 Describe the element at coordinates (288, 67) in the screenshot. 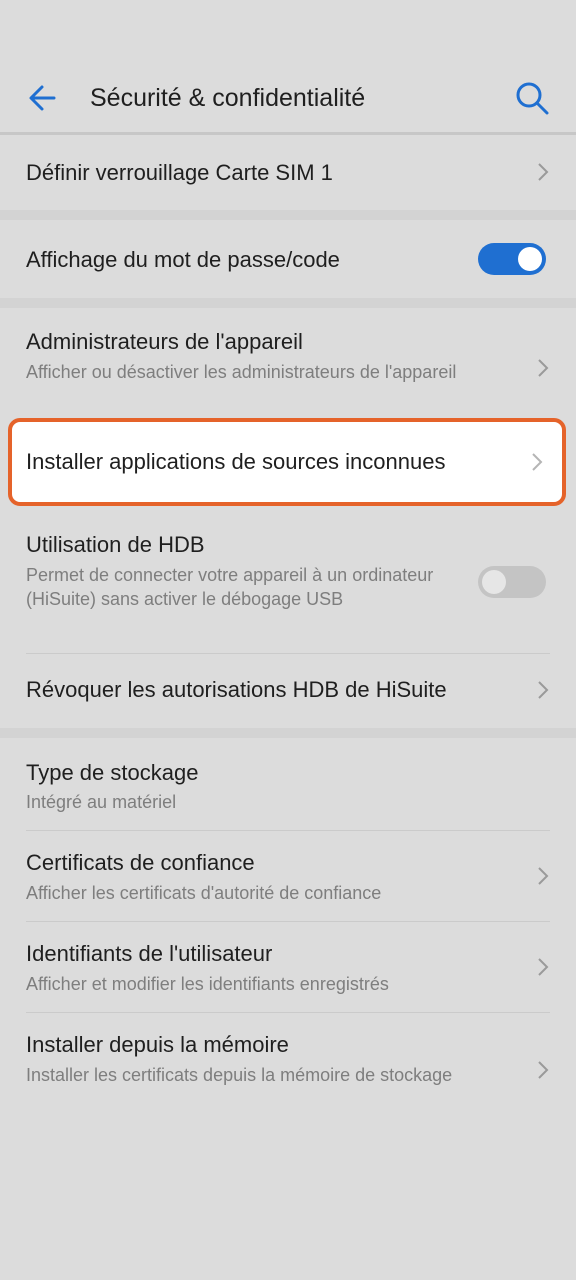

I see `app-header: Sécurité & confidentialité` at that location.